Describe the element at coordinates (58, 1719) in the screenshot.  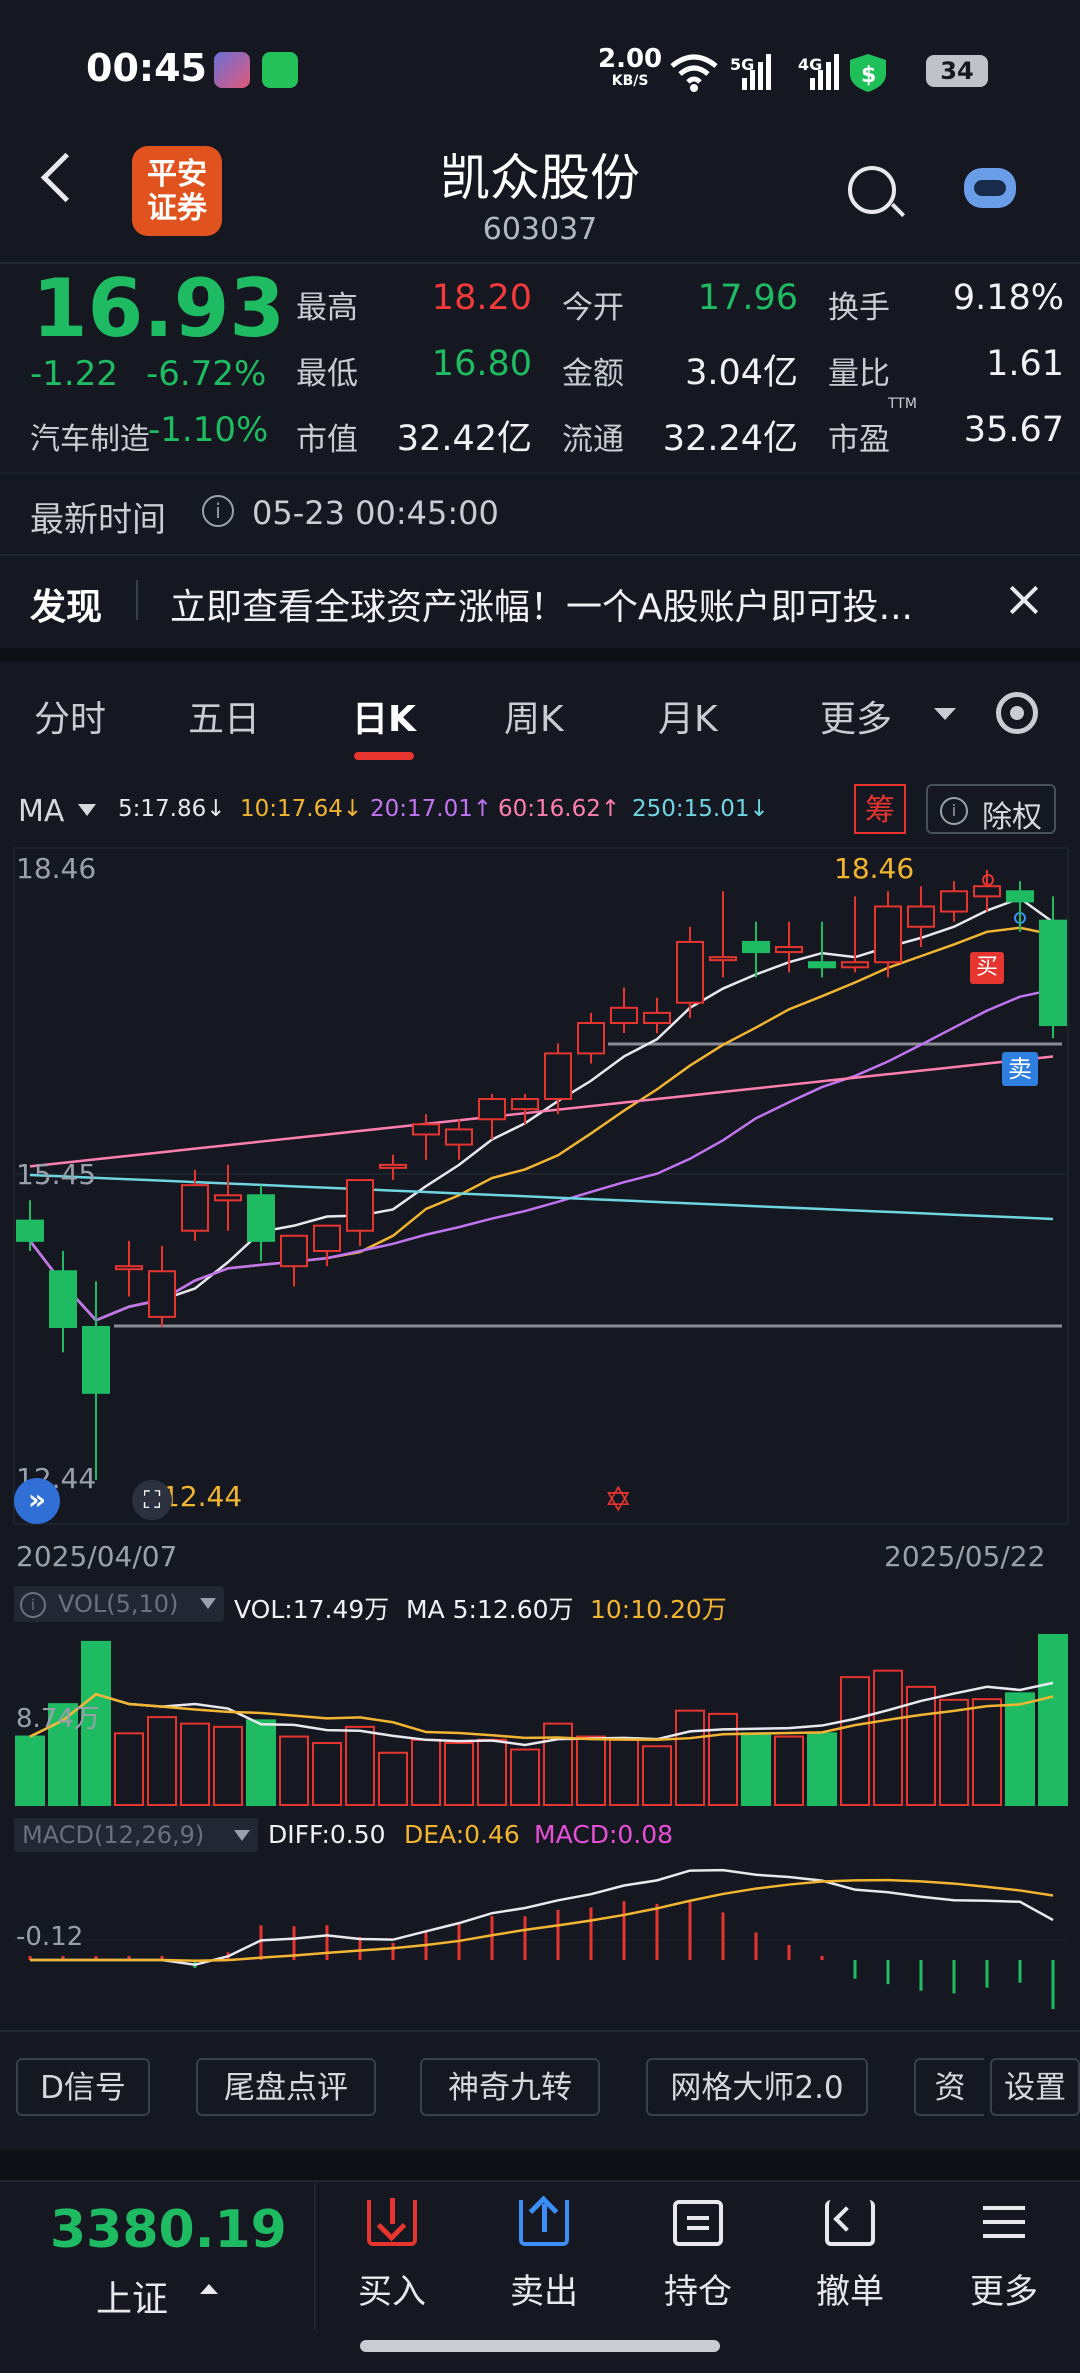
I see `vol-y-tick: 8.74万` at that location.